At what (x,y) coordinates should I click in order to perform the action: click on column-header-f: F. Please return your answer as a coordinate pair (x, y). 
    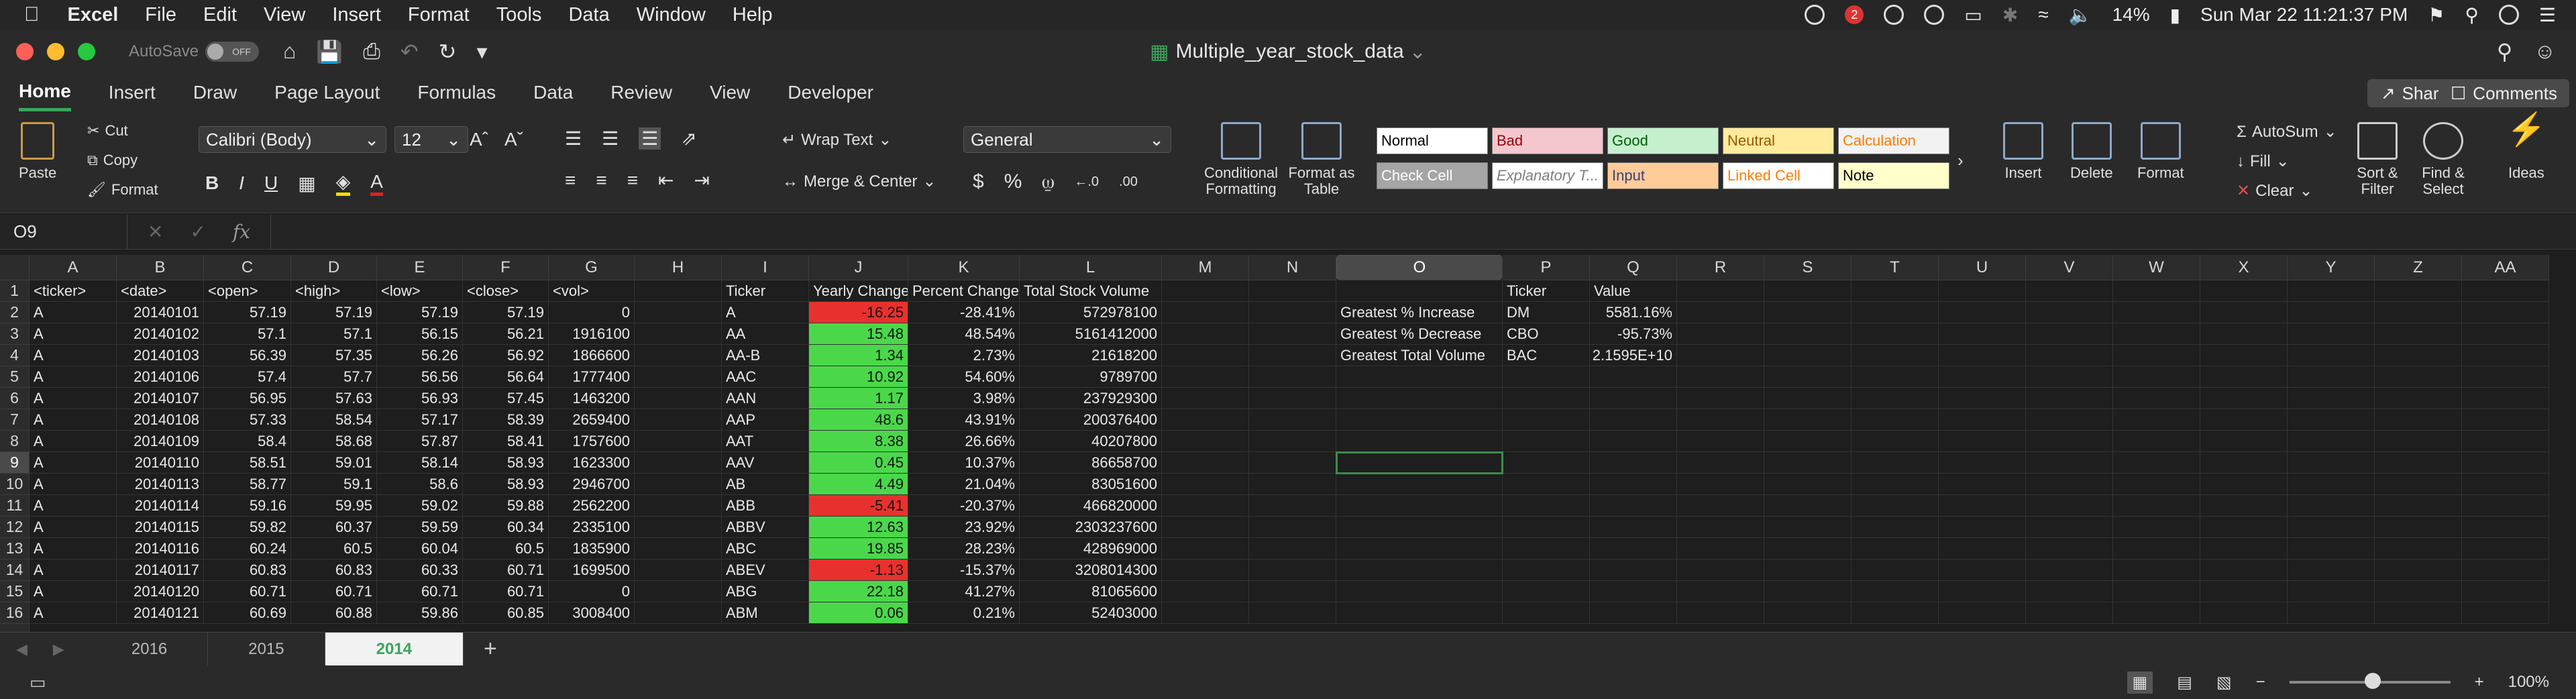
    Looking at the image, I should click on (506, 267).